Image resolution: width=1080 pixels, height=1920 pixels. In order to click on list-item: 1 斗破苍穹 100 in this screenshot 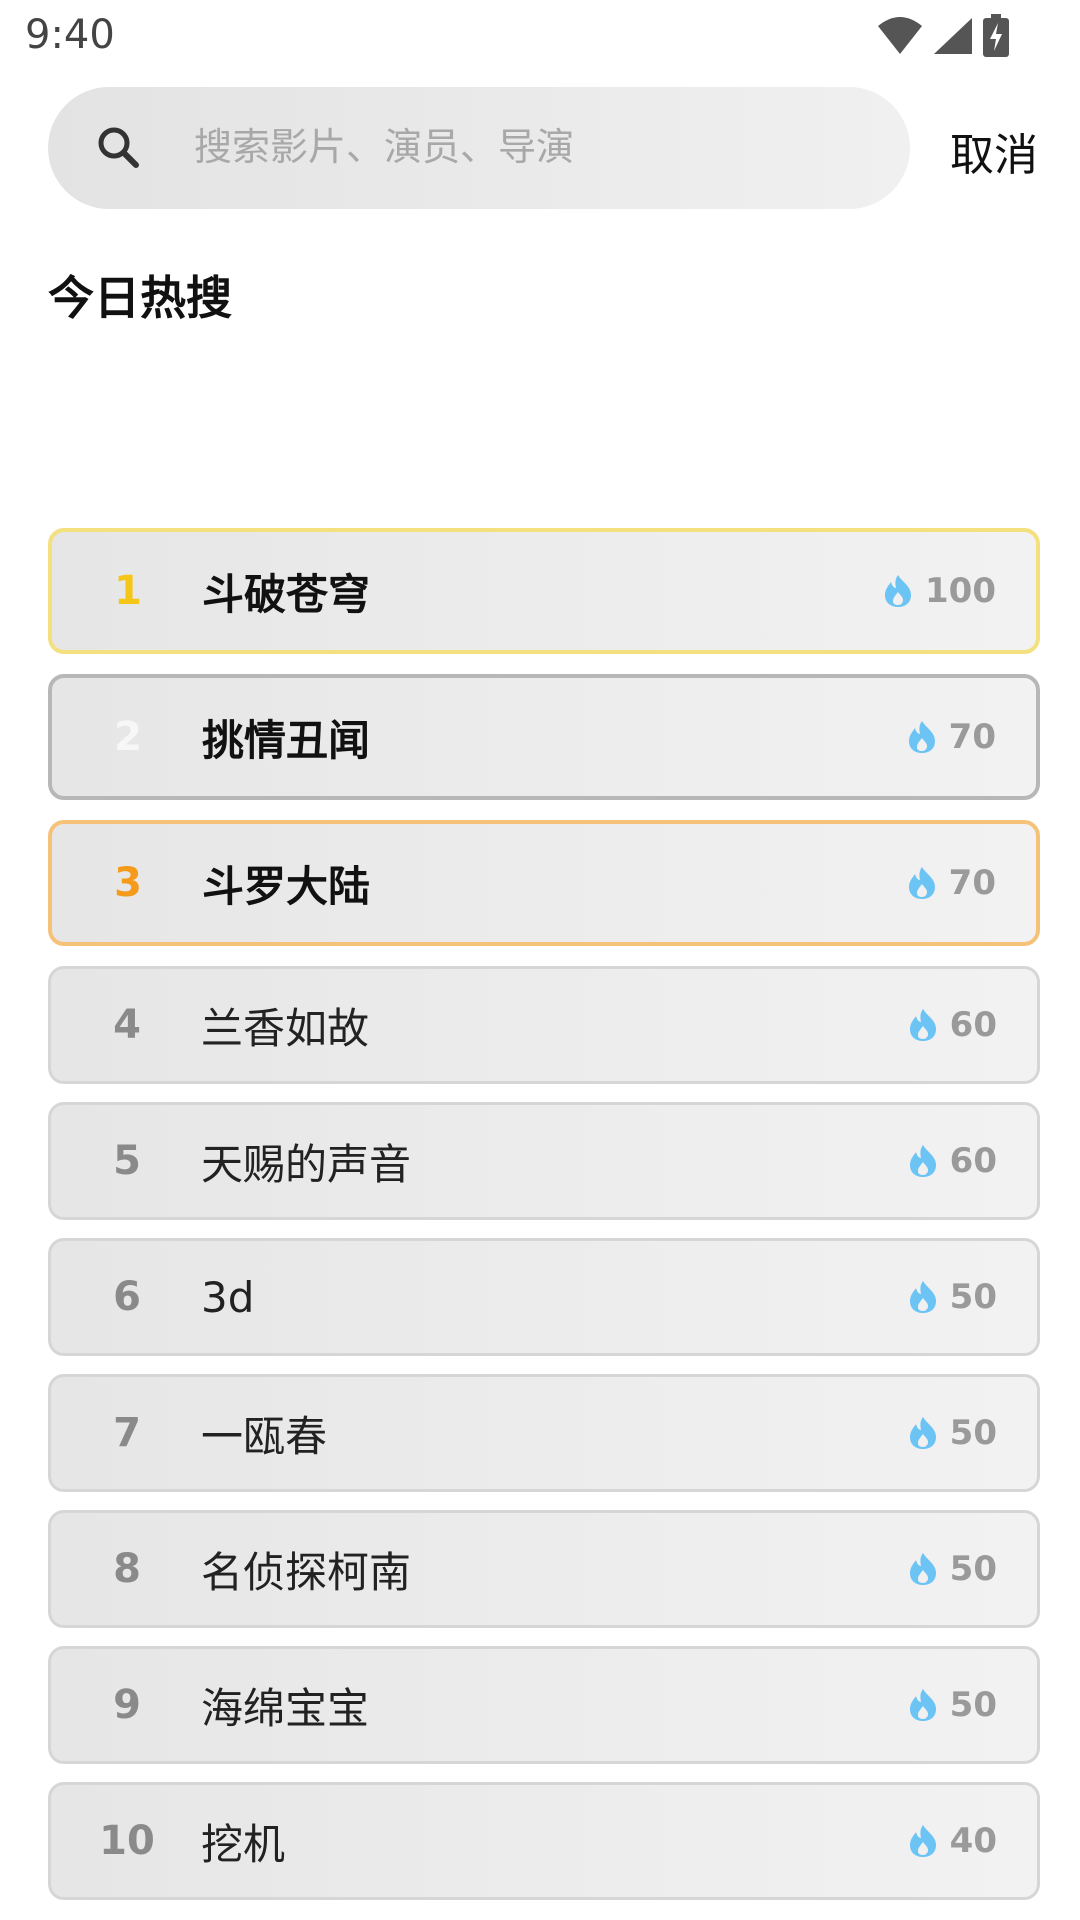, I will do `click(544, 591)`.